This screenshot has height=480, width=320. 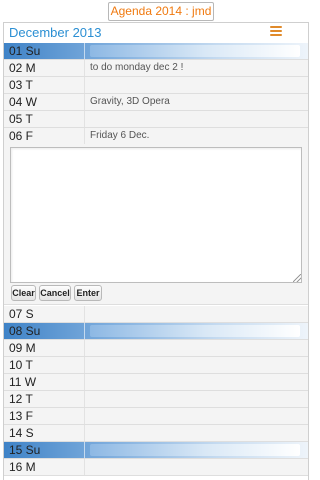 What do you see at coordinates (156, 433) in the screenshot?
I see `day-row-14: 14 S` at bounding box center [156, 433].